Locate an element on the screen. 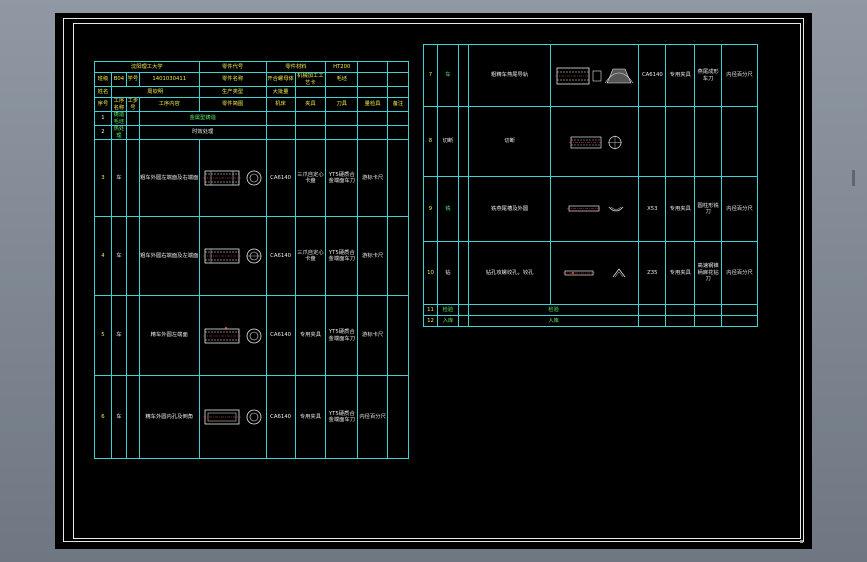  col-measure: 量检具 is located at coordinates (373, 104).